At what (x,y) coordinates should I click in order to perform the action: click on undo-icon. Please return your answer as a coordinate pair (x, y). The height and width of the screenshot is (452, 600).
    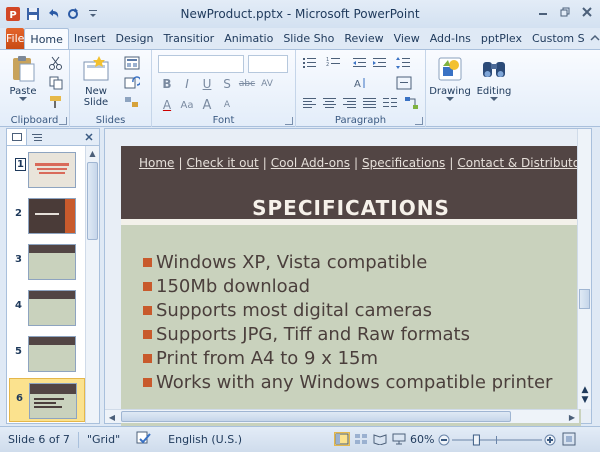
    Looking at the image, I should click on (53, 14).